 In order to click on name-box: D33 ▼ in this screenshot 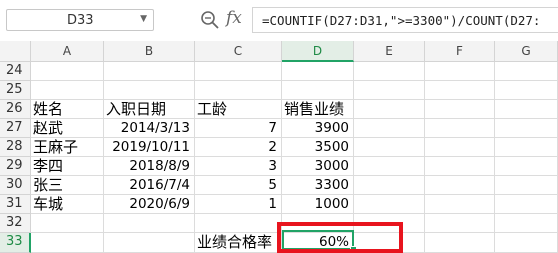, I will do `click(80, 20)`.